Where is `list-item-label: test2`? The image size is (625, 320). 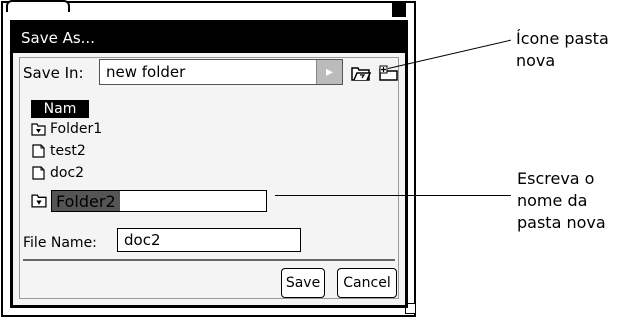
list-item-label: test2 is located at coordinates (68, 151).